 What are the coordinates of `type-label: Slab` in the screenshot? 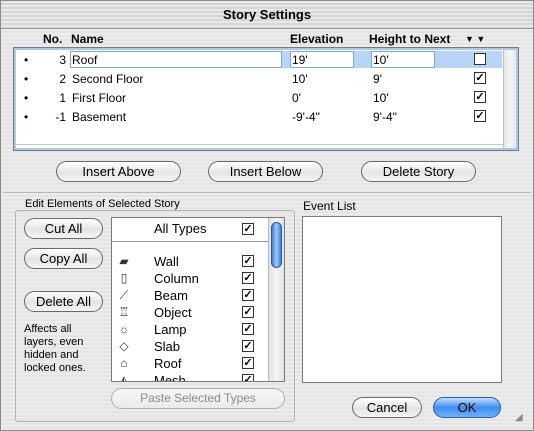 It's located at (167, 346).